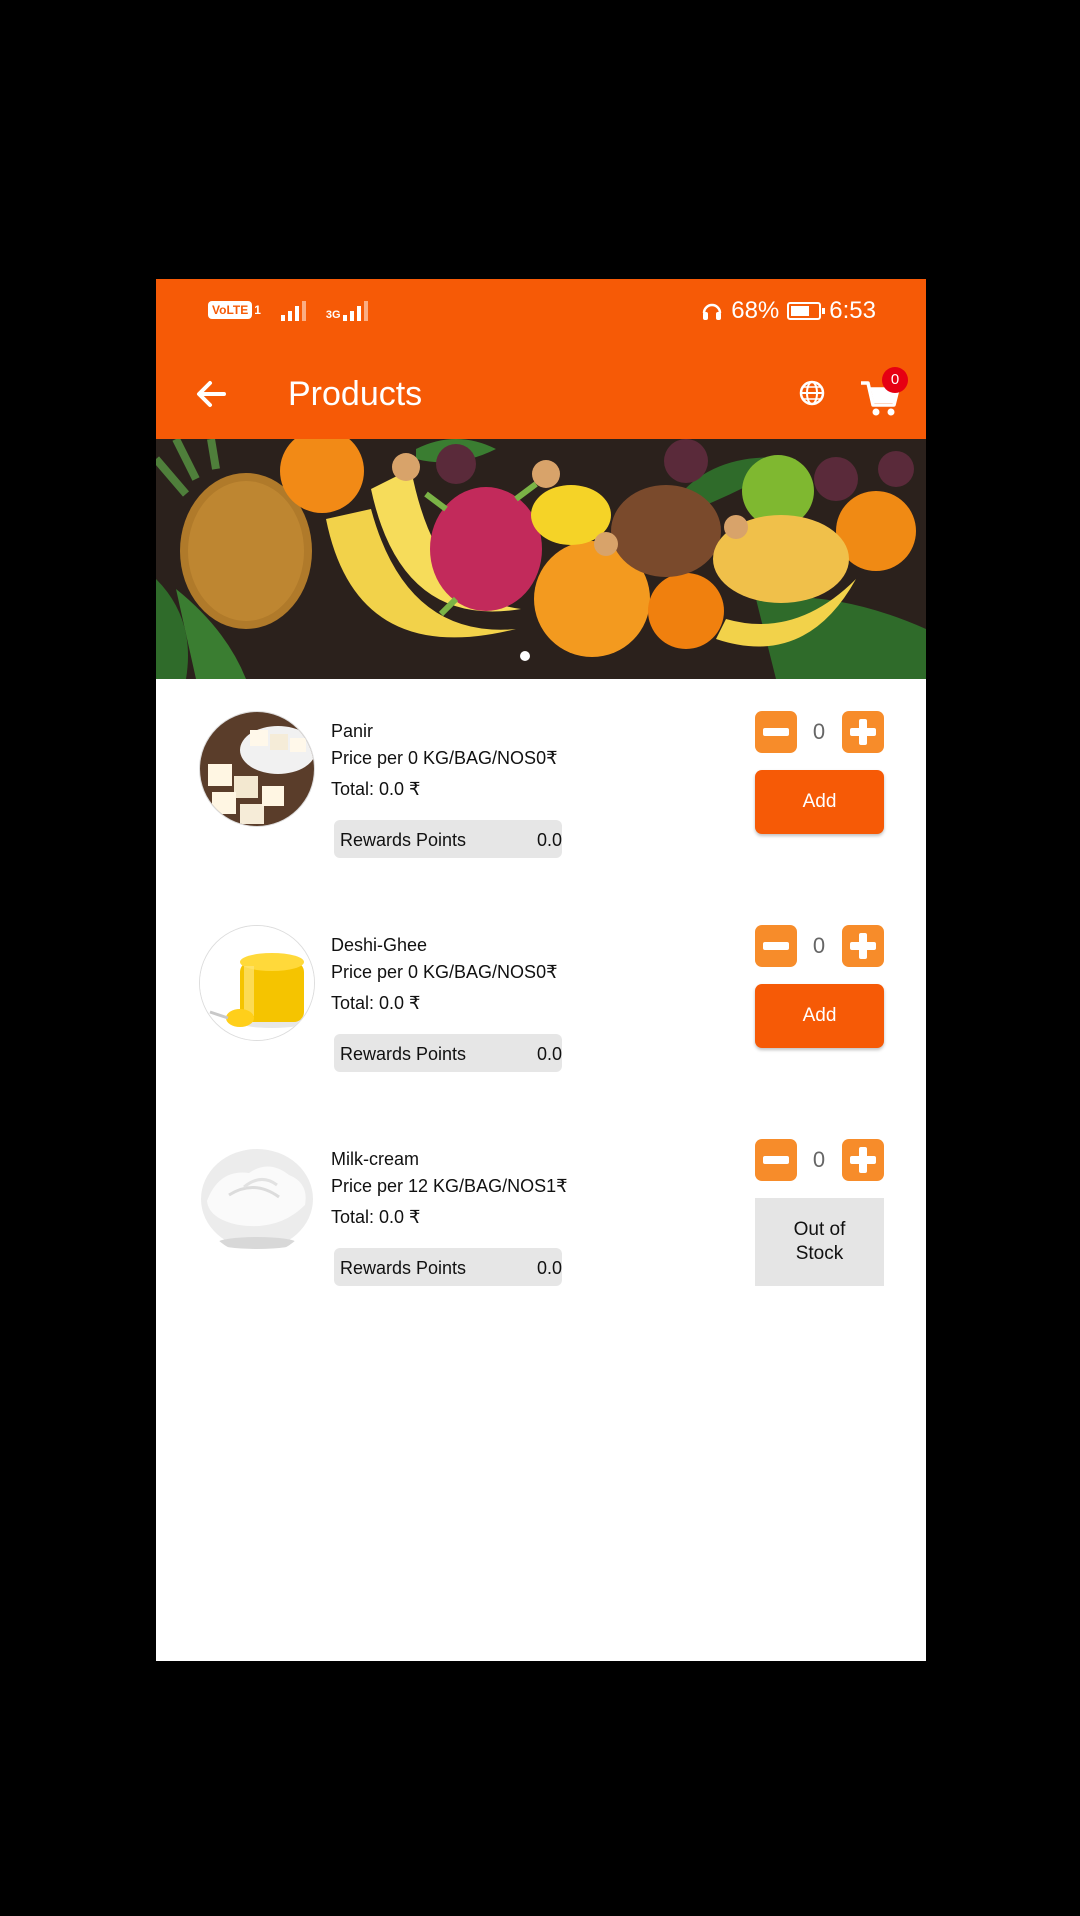  I want to click on product-name: Milk-cream, so click(375, 1159).